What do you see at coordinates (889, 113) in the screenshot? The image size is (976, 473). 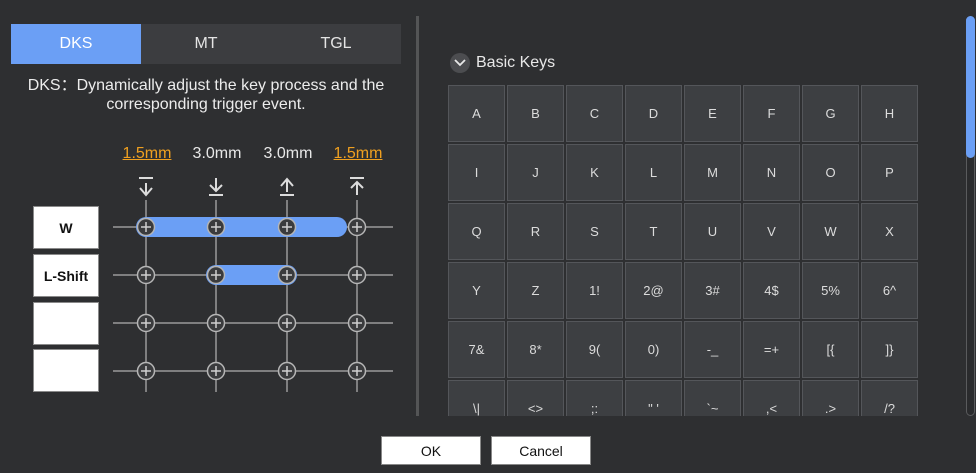 I see `key-button: H` at bounding box center [889, 113].